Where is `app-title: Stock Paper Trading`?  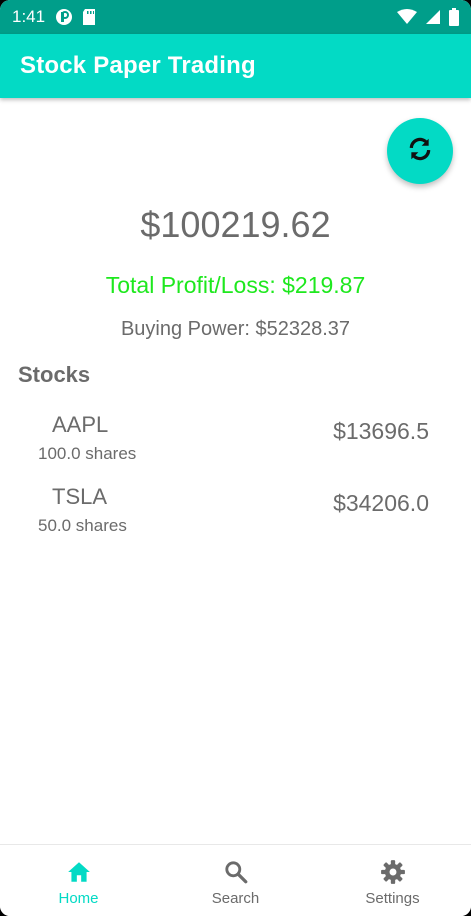 app-title: Stock Paper Trading is located at coordinates (138, 65).